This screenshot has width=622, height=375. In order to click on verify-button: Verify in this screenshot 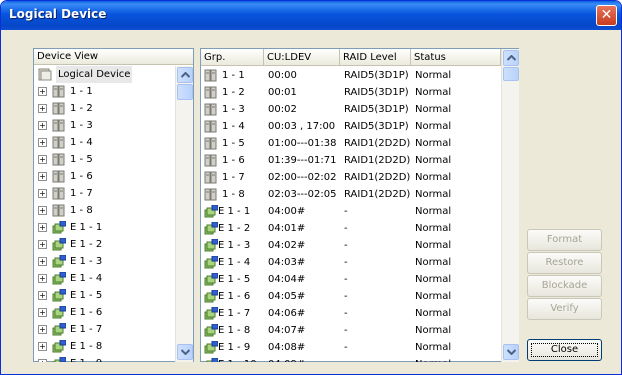, I will do `click(564, 309)`.